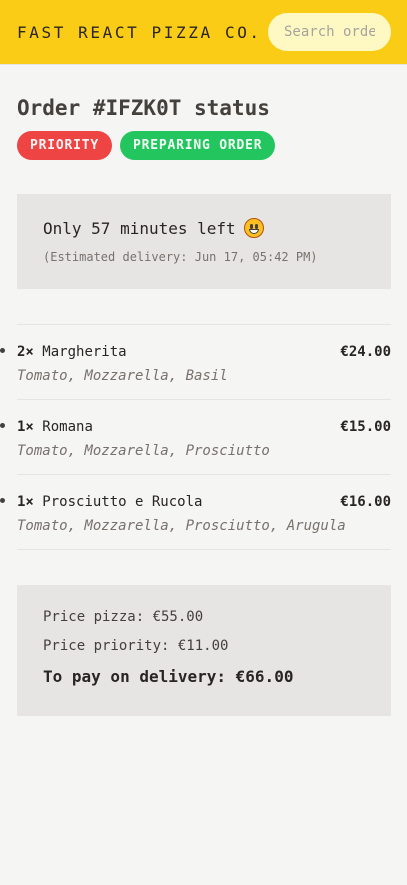 Image resolution: width=407 pixels, height=885 pixels. Describe the element at coordinates (136, 646) in the screenshot. I see `price-priority: Price priority: €11.00` at that location.